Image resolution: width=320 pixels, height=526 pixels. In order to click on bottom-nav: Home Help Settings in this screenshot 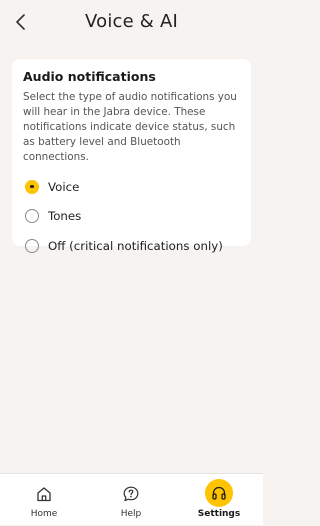, I will do `click(131, 499)`.